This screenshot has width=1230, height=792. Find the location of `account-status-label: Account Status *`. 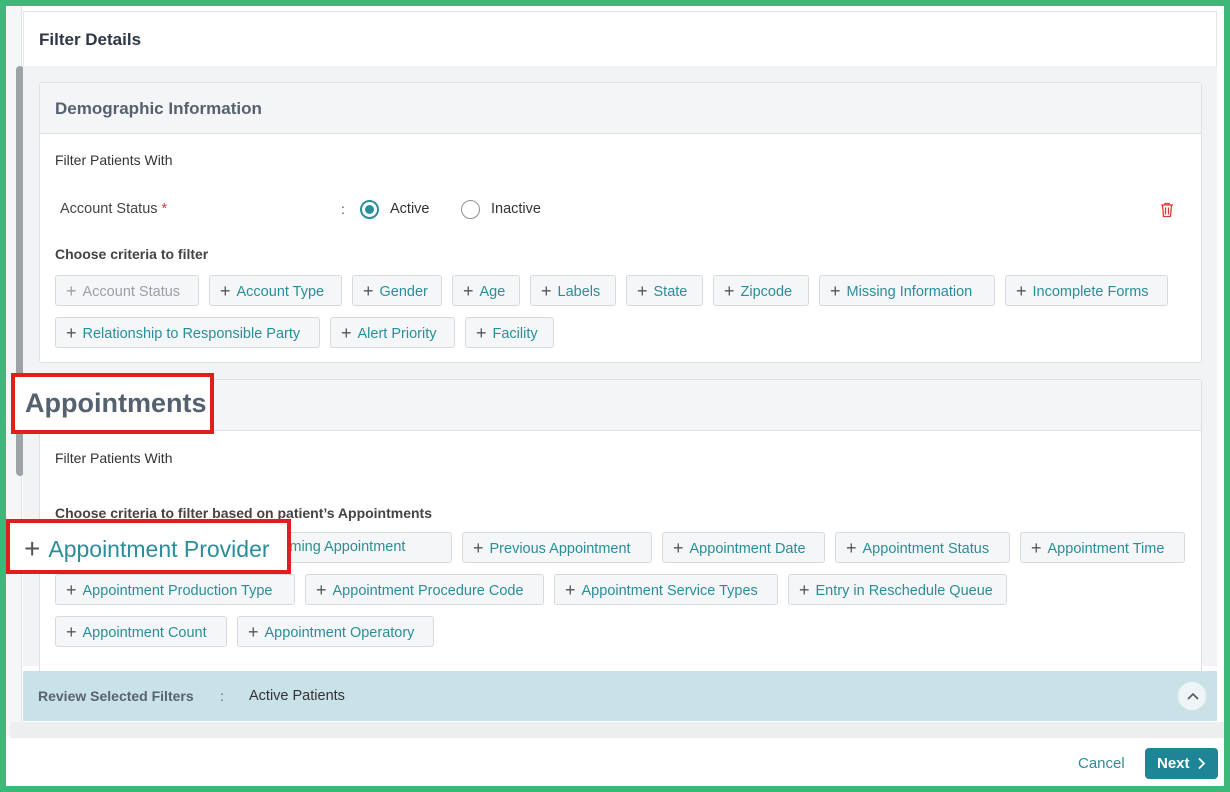

account-status-label: Account Status * is located at coordinates (113, 209).